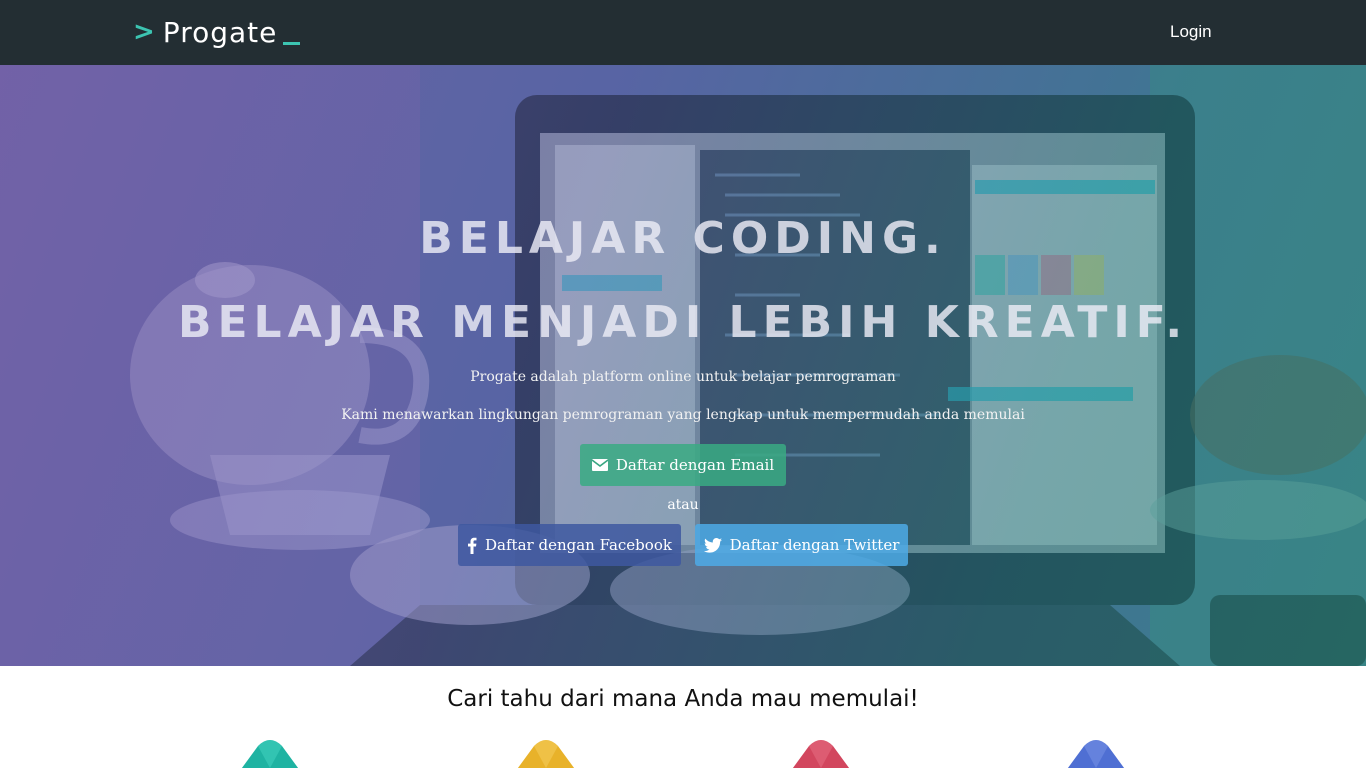  I want to click on login-link: Login, so click(1191, 32).